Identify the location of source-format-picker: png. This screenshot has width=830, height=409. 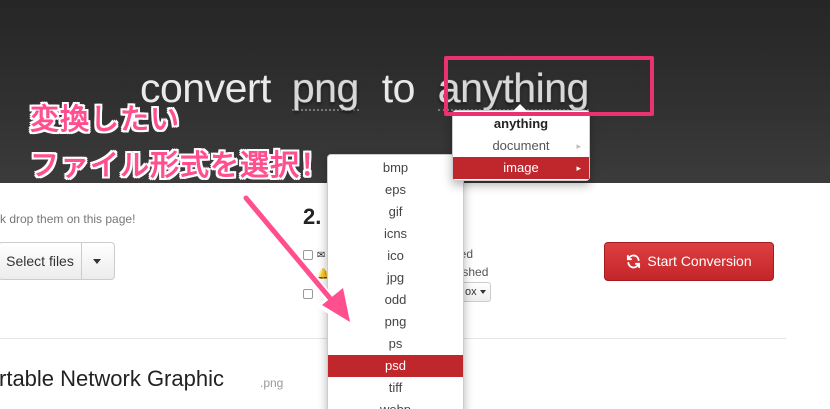
(325, 89).